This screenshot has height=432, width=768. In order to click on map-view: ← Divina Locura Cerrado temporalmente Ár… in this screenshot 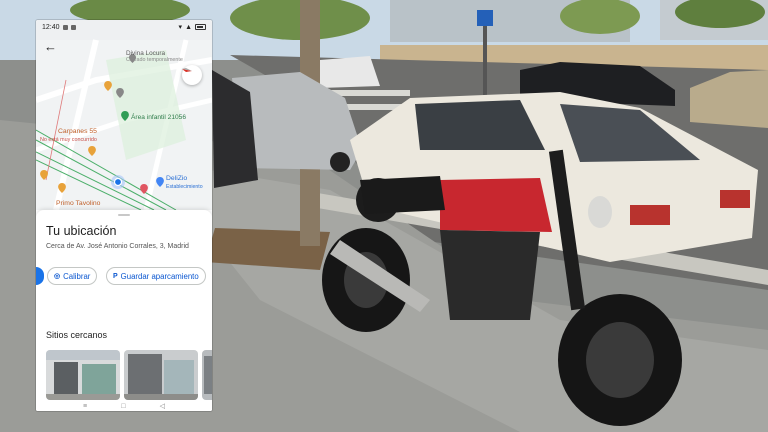, I will do `click(124, 115)`.